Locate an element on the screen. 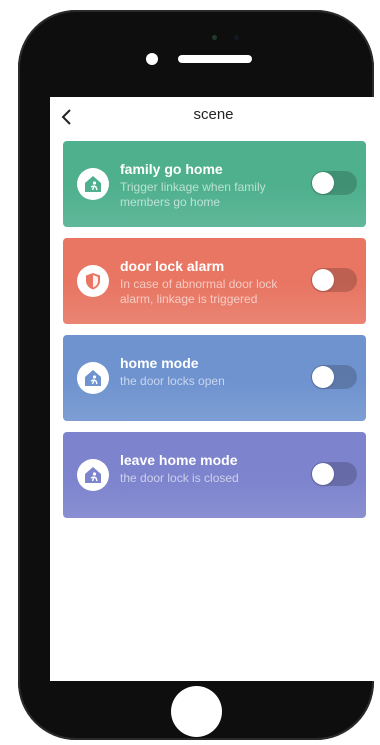 The height and width of the screenshot is (745, 380). front-sensor is located at coordinates (214, 37).